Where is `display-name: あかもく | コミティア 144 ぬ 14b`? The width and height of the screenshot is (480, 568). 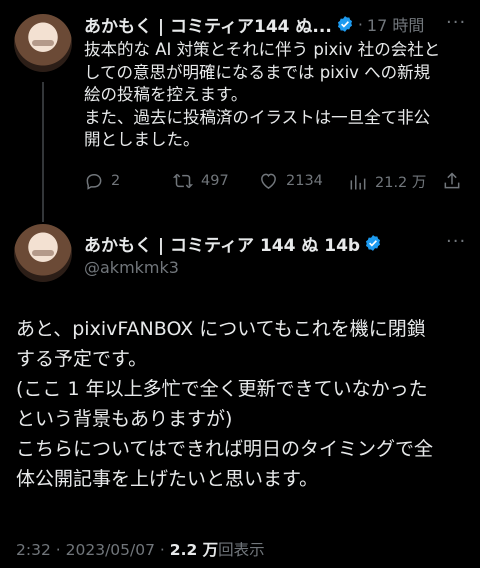 display-name: あかもく | コミティア 144 ぬ 14b is located at coordinates (222, 243).